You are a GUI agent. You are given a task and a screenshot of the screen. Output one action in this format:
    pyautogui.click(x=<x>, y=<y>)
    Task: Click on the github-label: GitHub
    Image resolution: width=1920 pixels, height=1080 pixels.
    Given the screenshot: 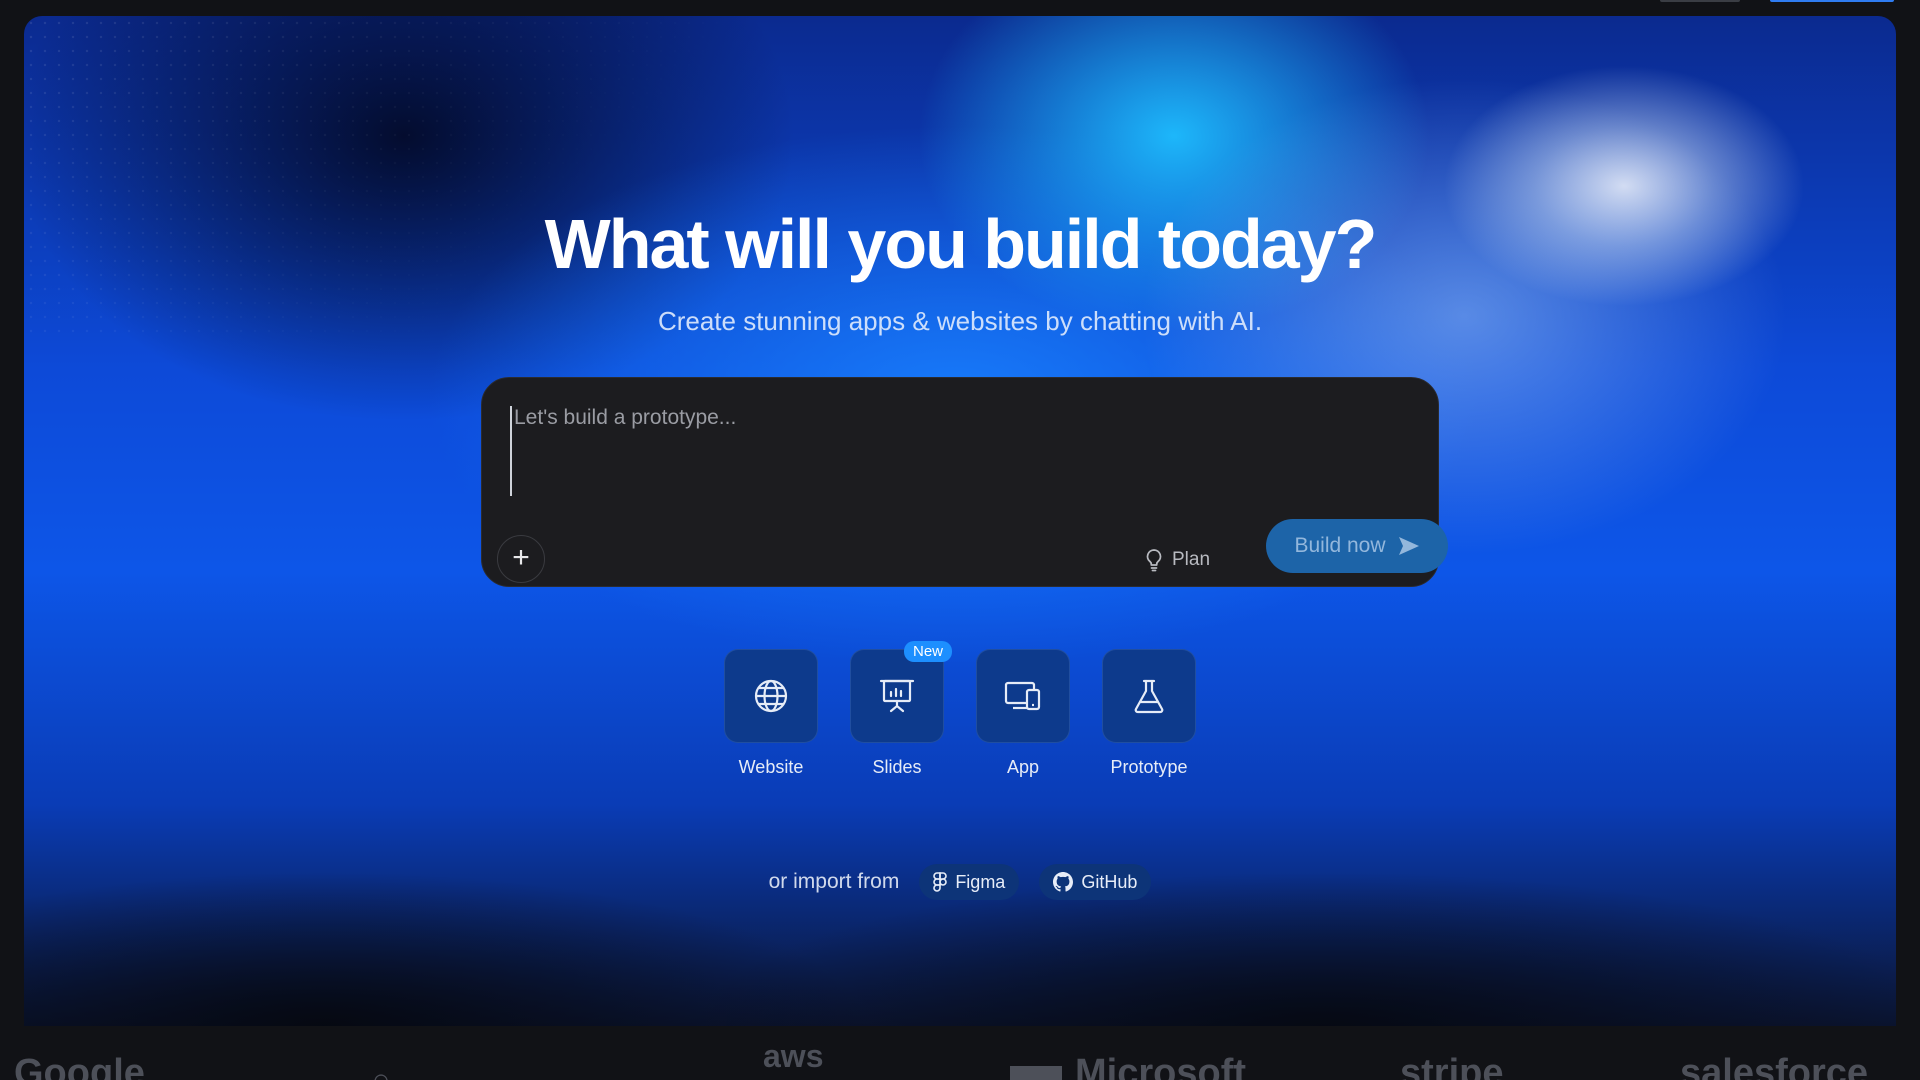 What is the action you would take?
    pyautogui.click(x=1109, y=881)
    